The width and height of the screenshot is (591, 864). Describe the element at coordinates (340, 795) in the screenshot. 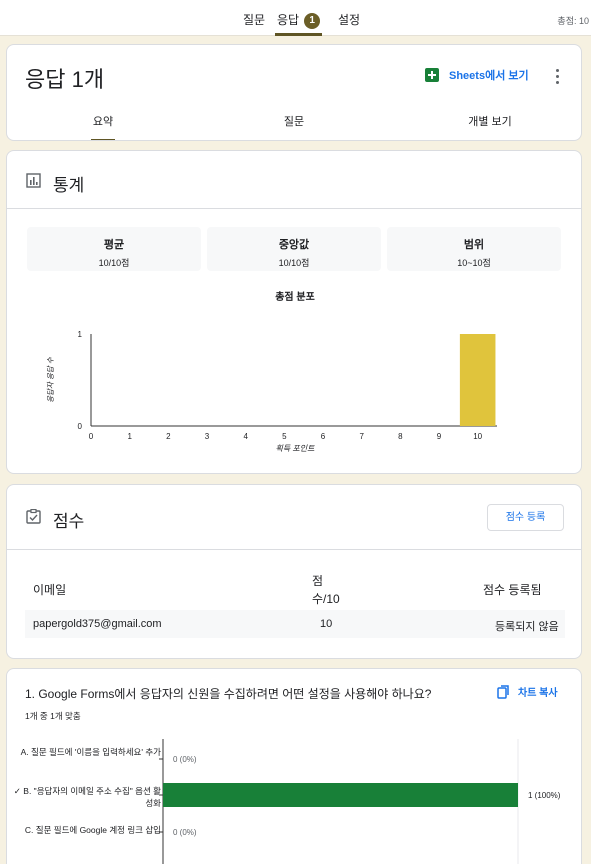

I see `answer-bar` at that location.